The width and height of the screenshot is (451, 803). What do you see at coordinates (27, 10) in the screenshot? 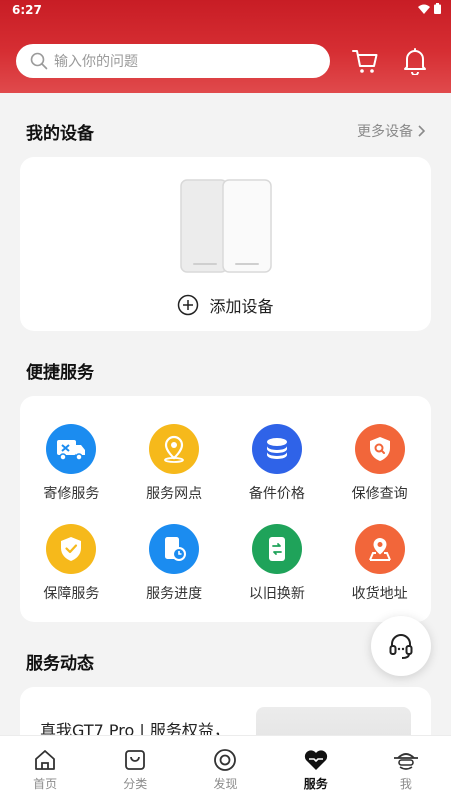
I see `status-time: 6:27` at bounding box center [27, 10].